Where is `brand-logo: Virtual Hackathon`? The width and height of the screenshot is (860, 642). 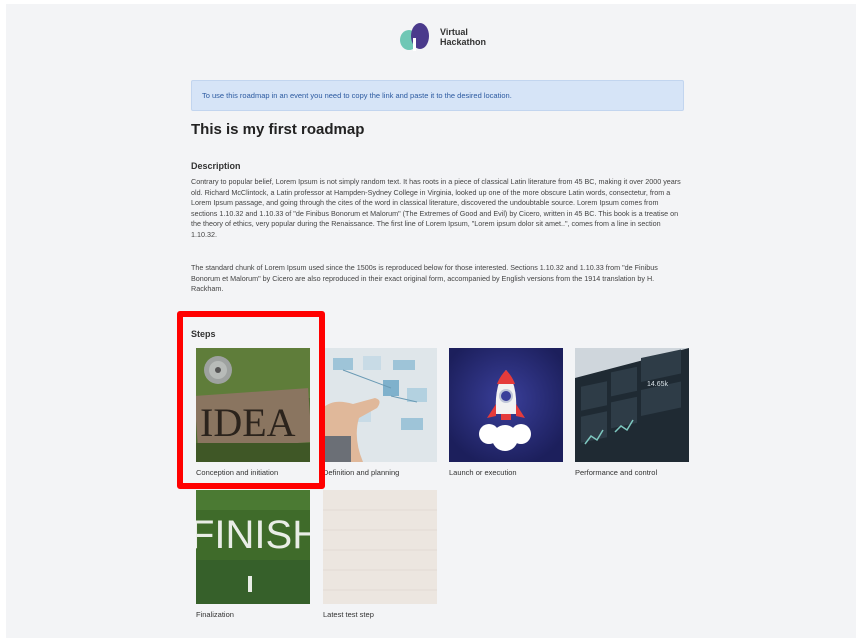
brand-logo: Virtual Hackathon is located at coordinates (442, 37).